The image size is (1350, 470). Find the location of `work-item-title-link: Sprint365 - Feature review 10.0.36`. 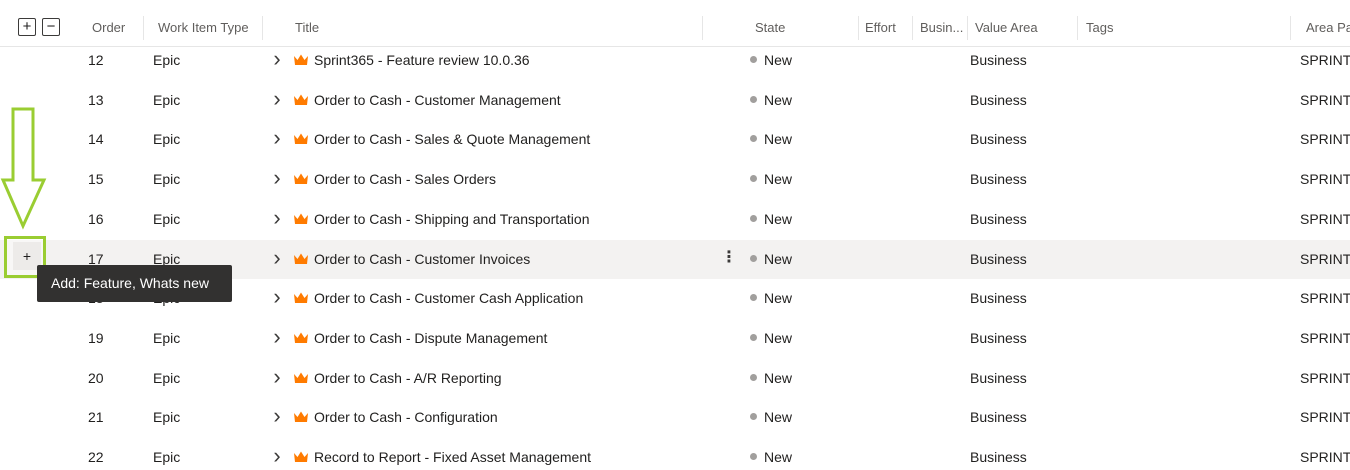

work-item-title-link: Sprint365 - Feature review 10.0.36 is located at coordinates (514, 61).